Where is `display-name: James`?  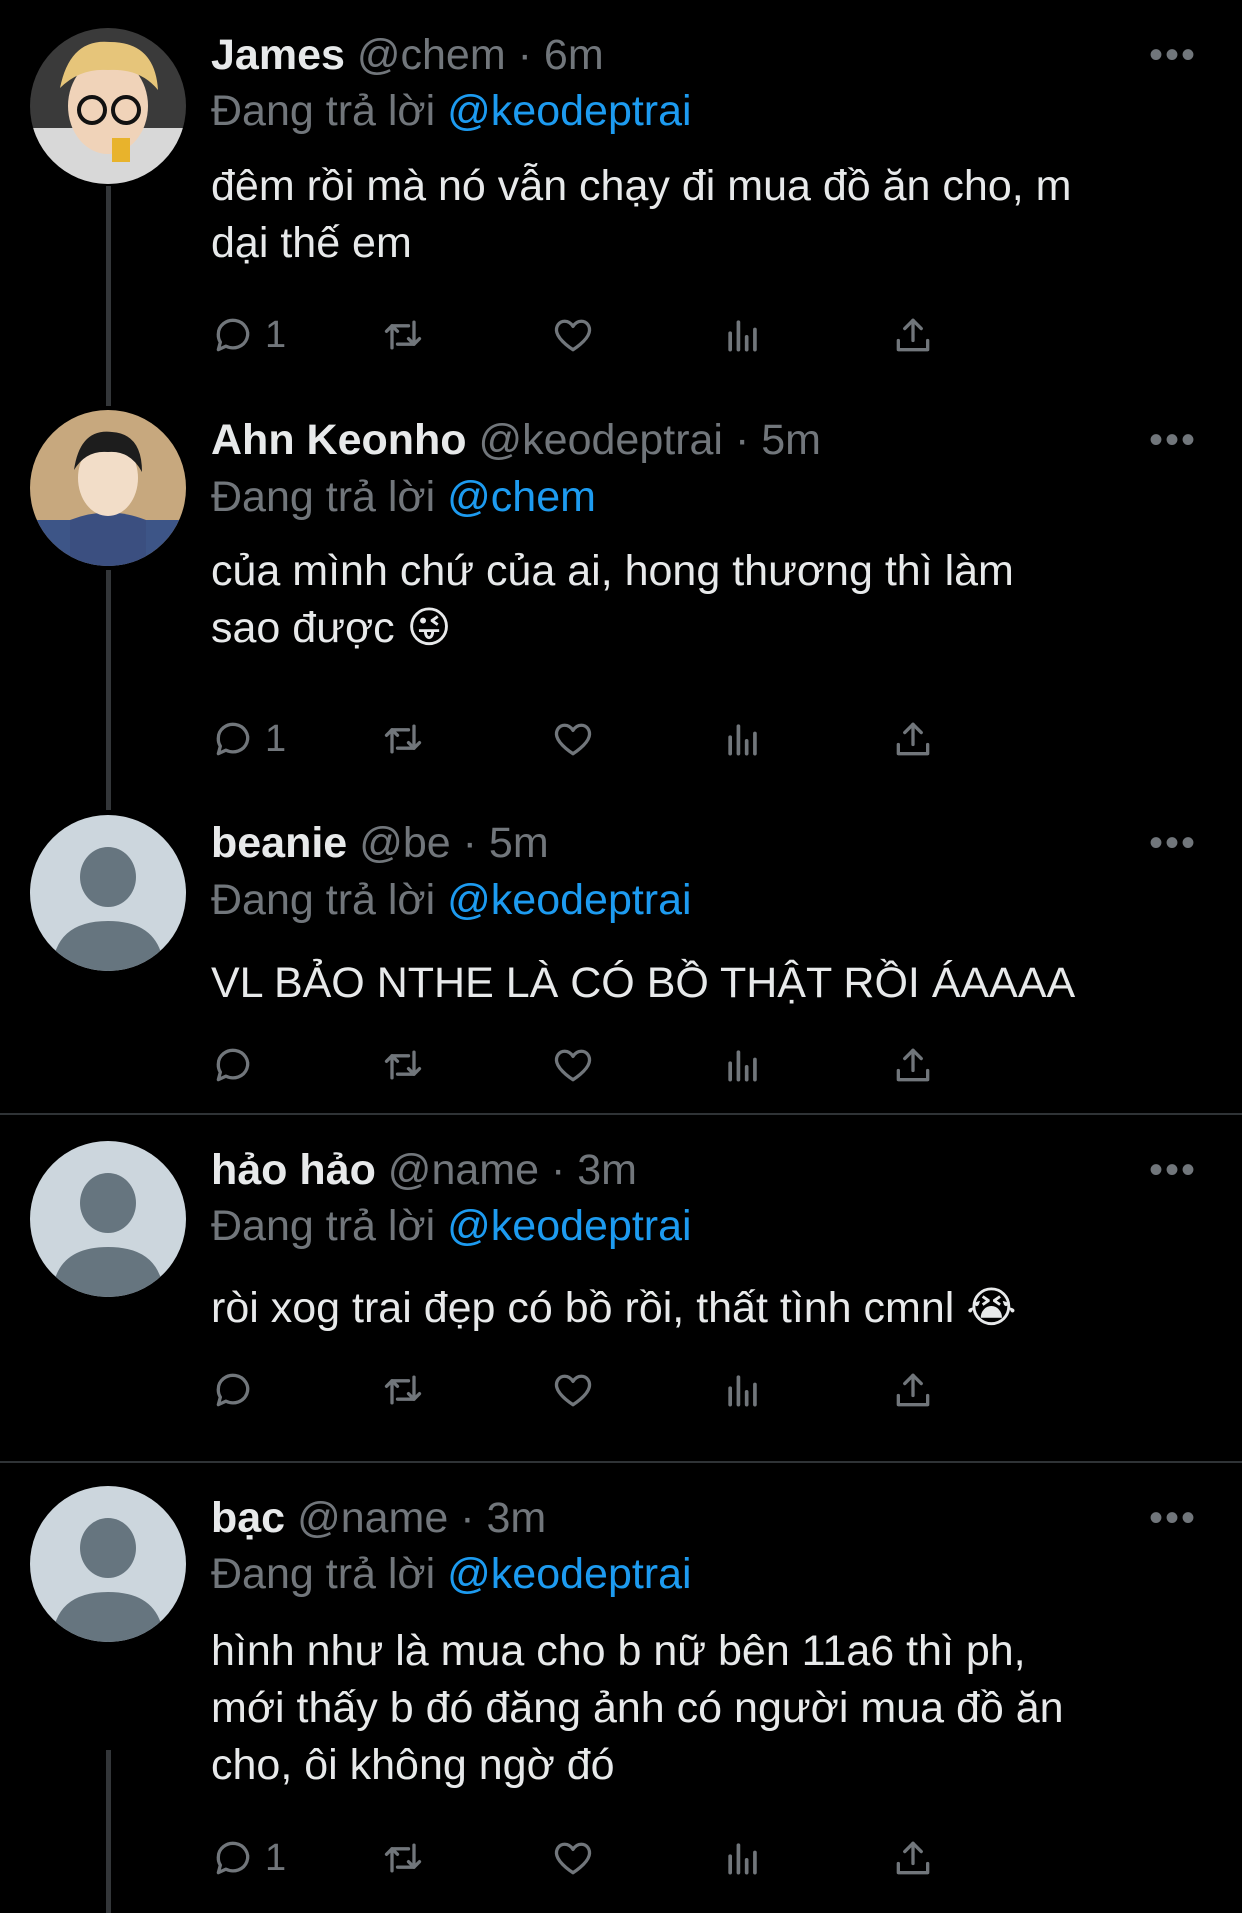 display-name: James is located at coordinates (278, 55).